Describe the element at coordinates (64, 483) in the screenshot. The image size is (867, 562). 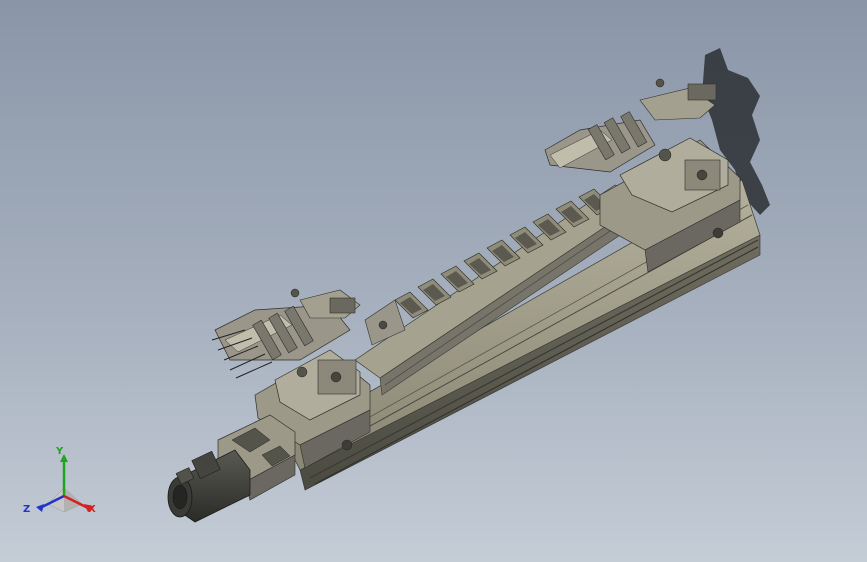
I see `axis-triad-icon` at that location.